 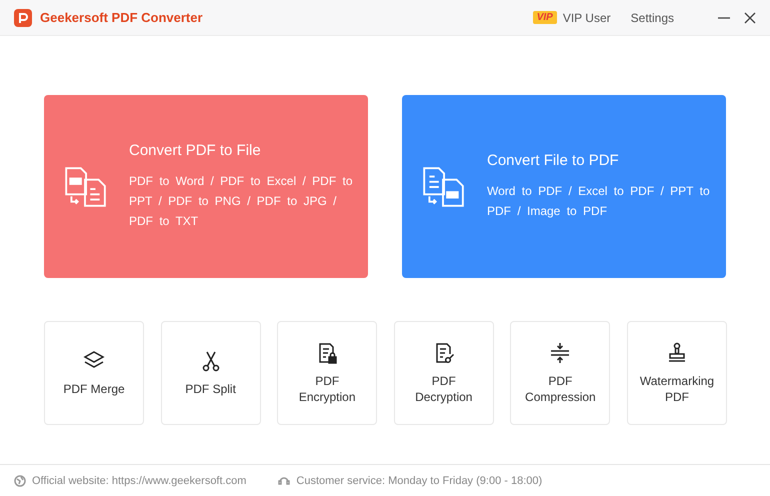 What do you see at coordinates (444, 389) in the screenshot?
I see `tool-label: PDF Decryption` at bounding box center [444, 389].